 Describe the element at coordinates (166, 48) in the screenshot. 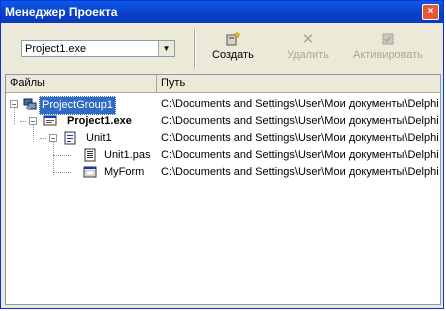

I see `chevron-down-icon: ▼` at that location.